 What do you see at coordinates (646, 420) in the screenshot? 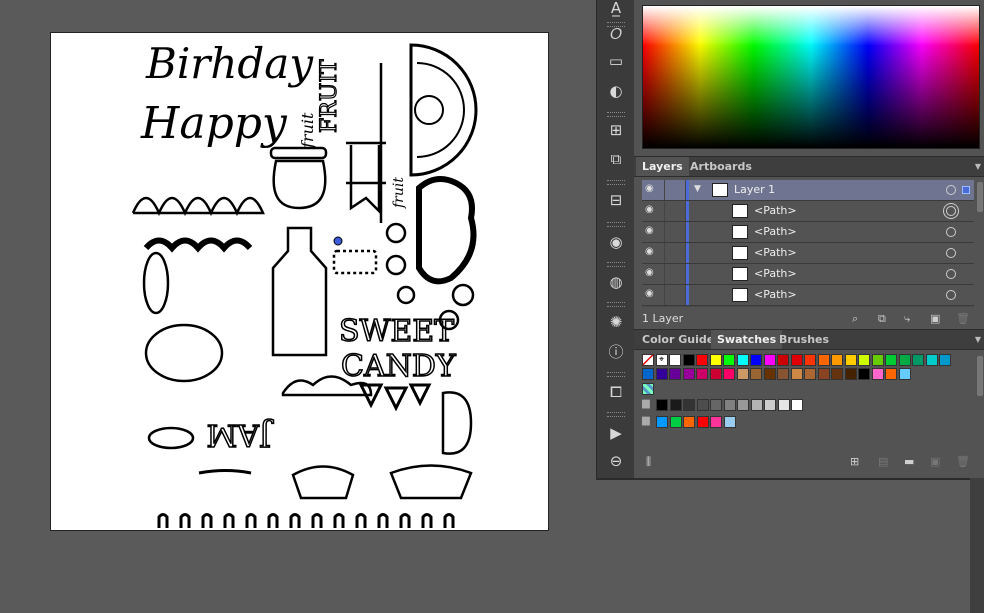
I see `folder-icon: ▆` at bounding box center [646, 420].